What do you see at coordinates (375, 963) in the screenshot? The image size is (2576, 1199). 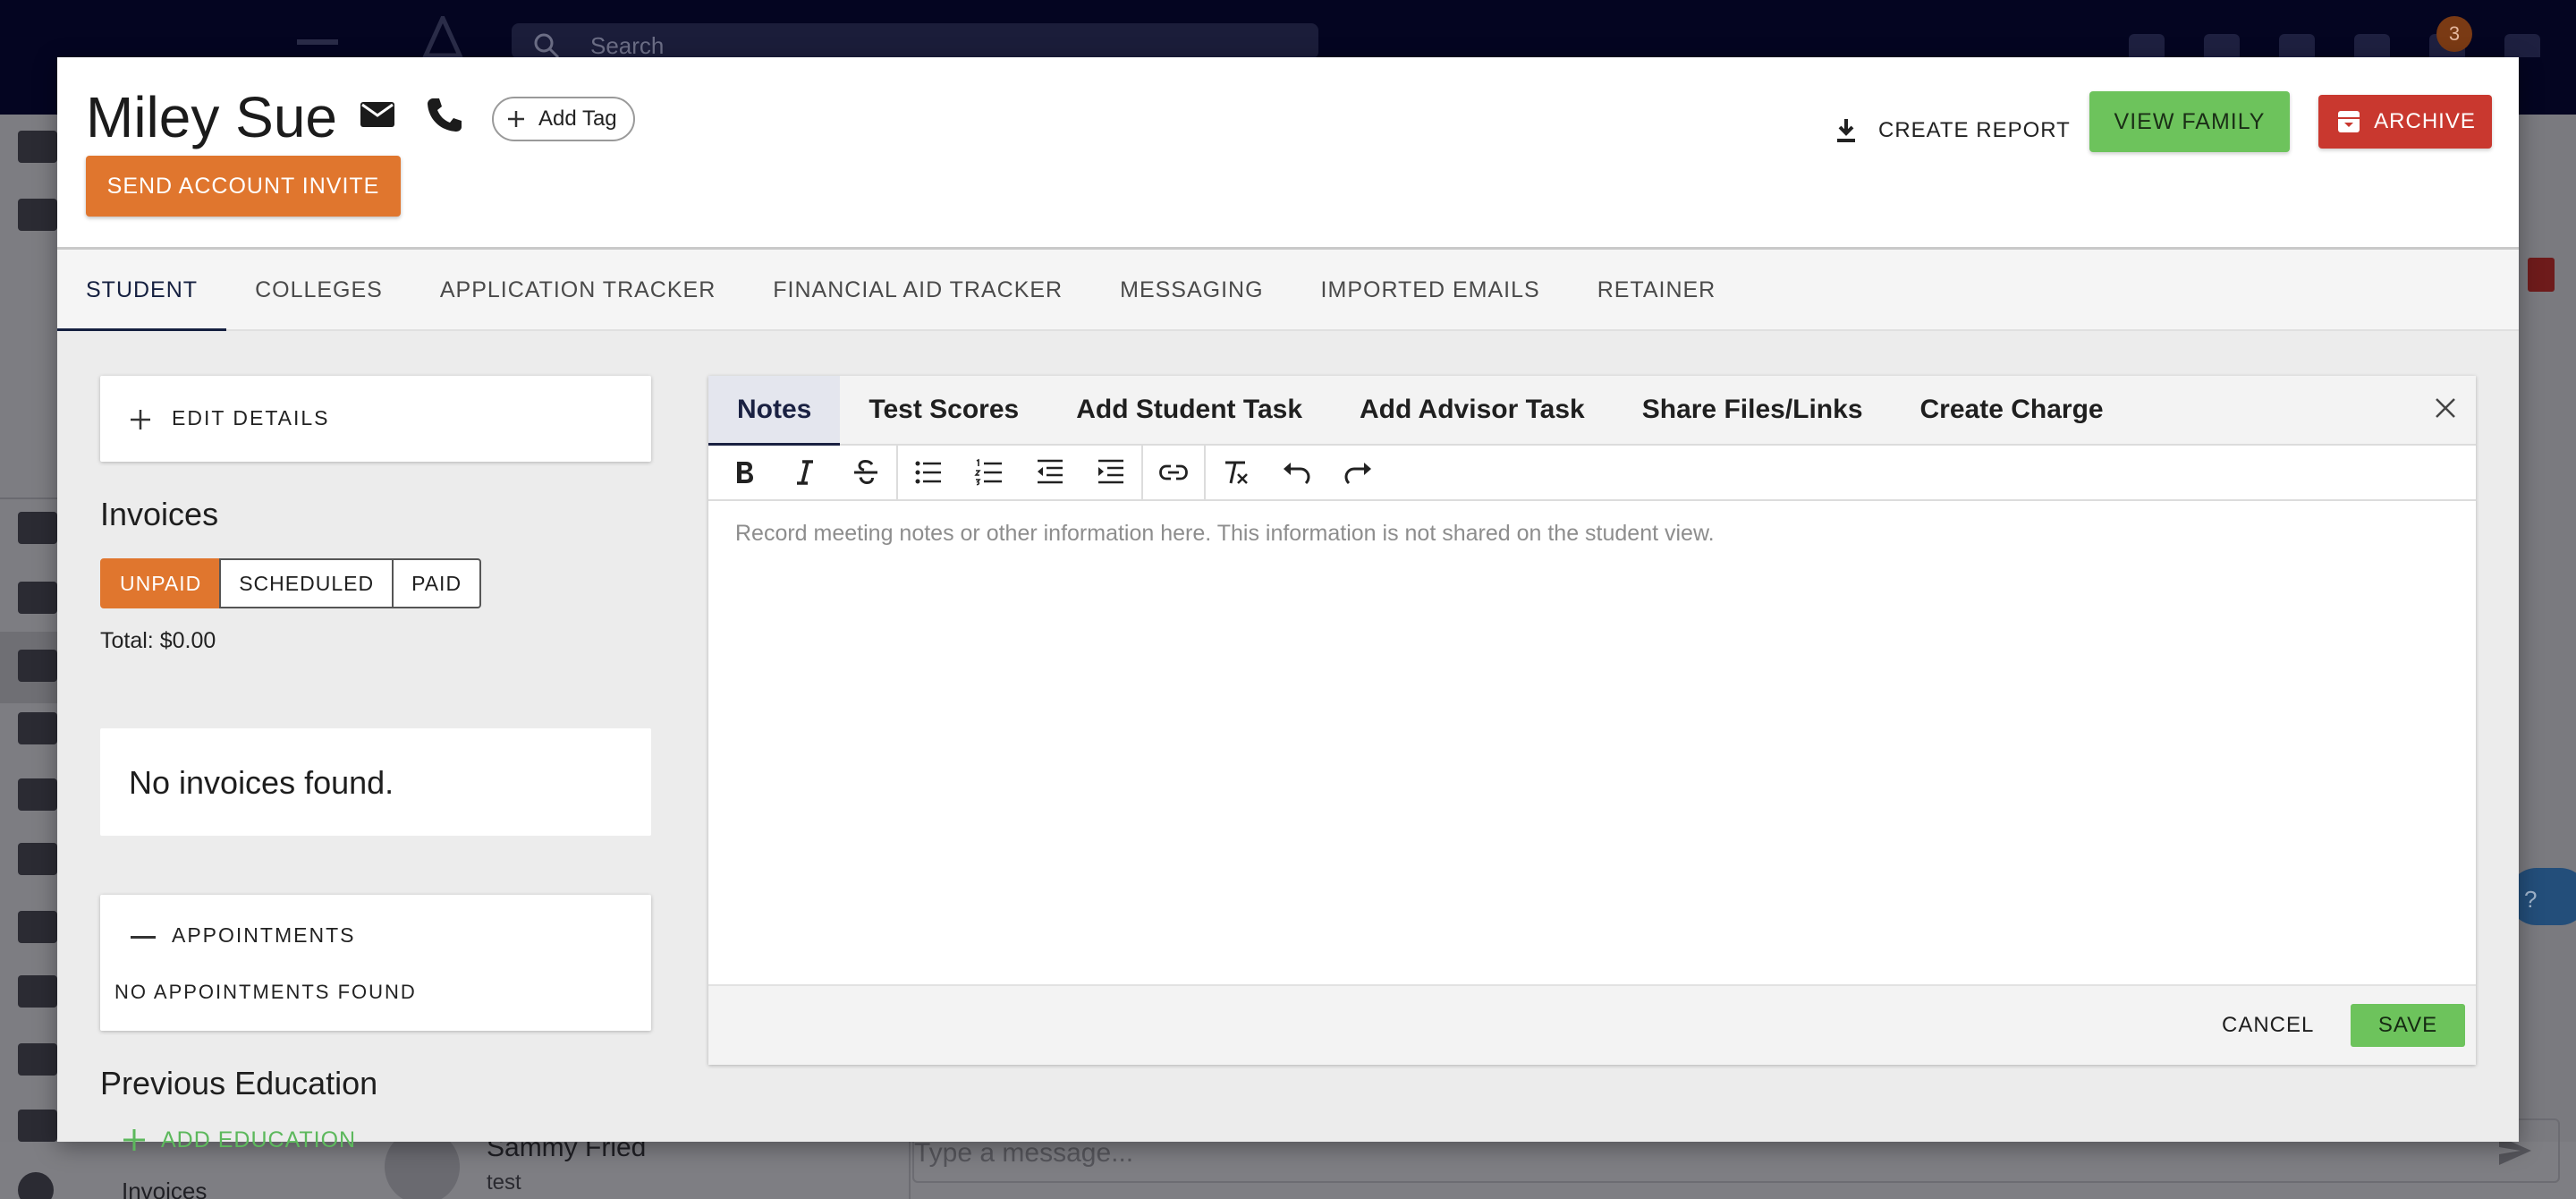 I see `appointments-card: APPOINTMENTS NO APPOINTMENTS FOUND` at bounding box center [375, 963].